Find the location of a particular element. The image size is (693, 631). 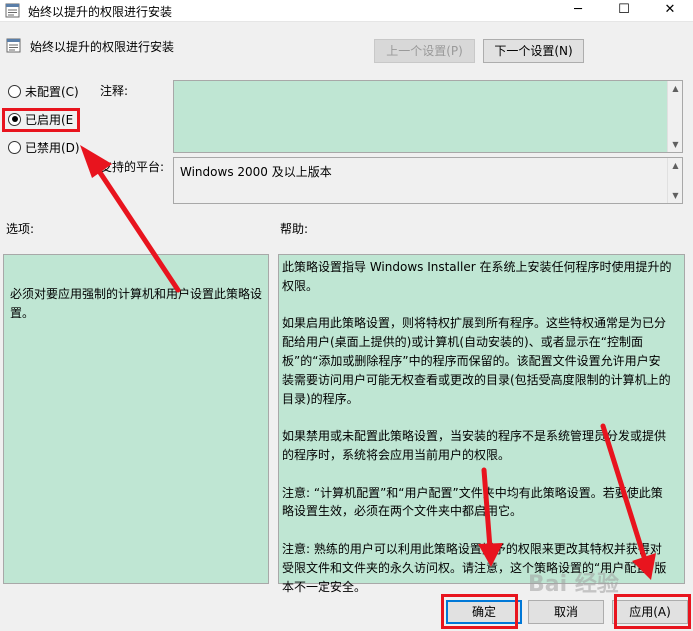

arrow-to-ok is located at coordinates (487, 509).